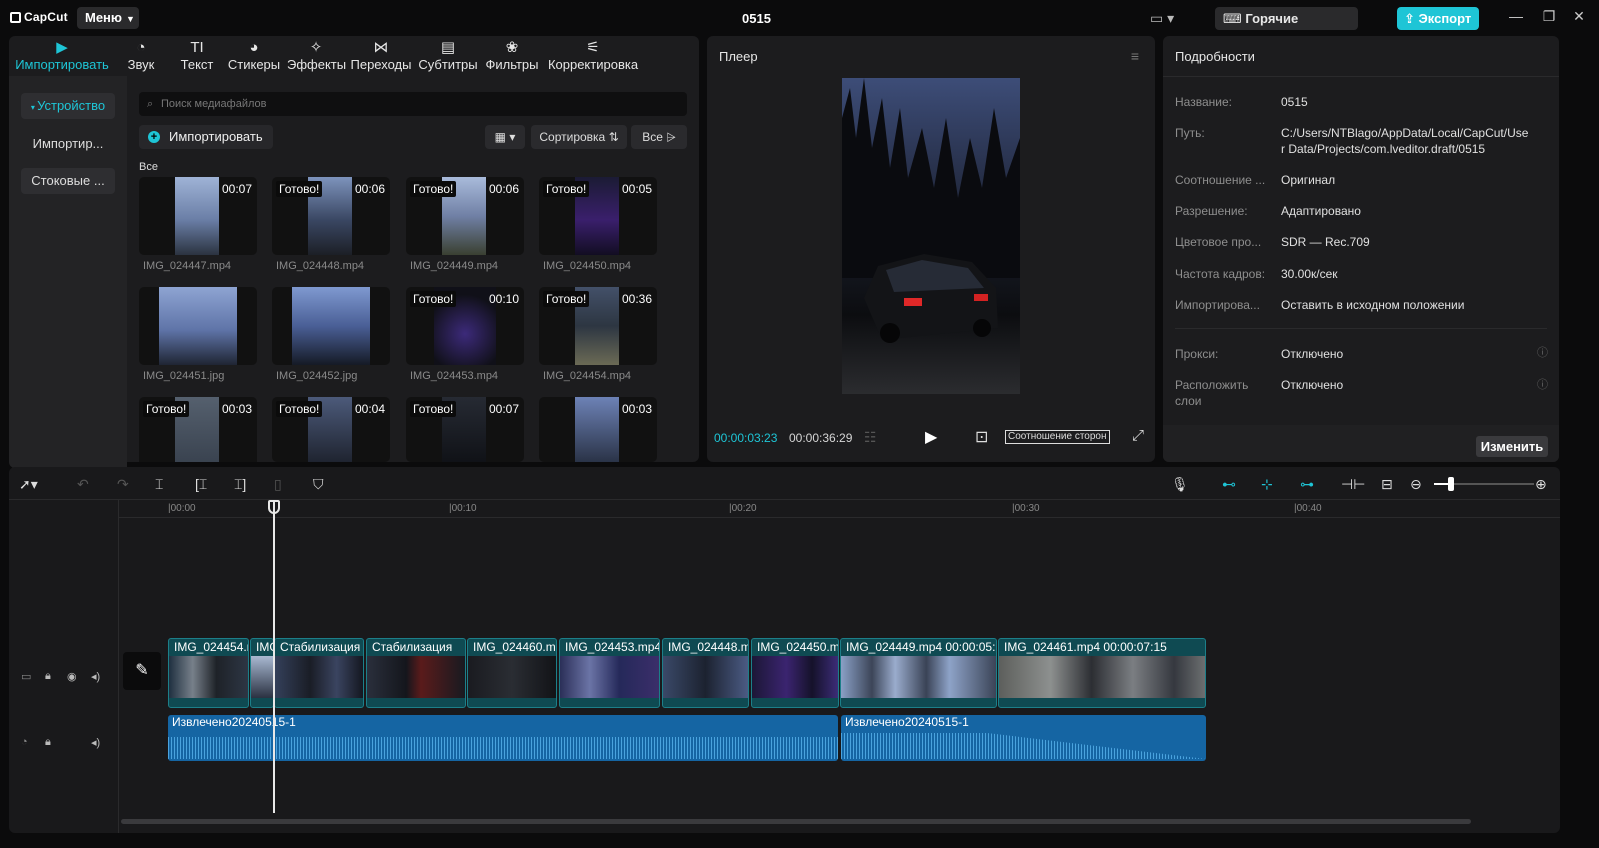 Image resolution: width=1599 pixels, height=848 pixels. What do you see at coordinates (795, 673) in the screenshot?
I see `timeline-clip: IMG_024450.mp4` at bounding box center [795, 673].